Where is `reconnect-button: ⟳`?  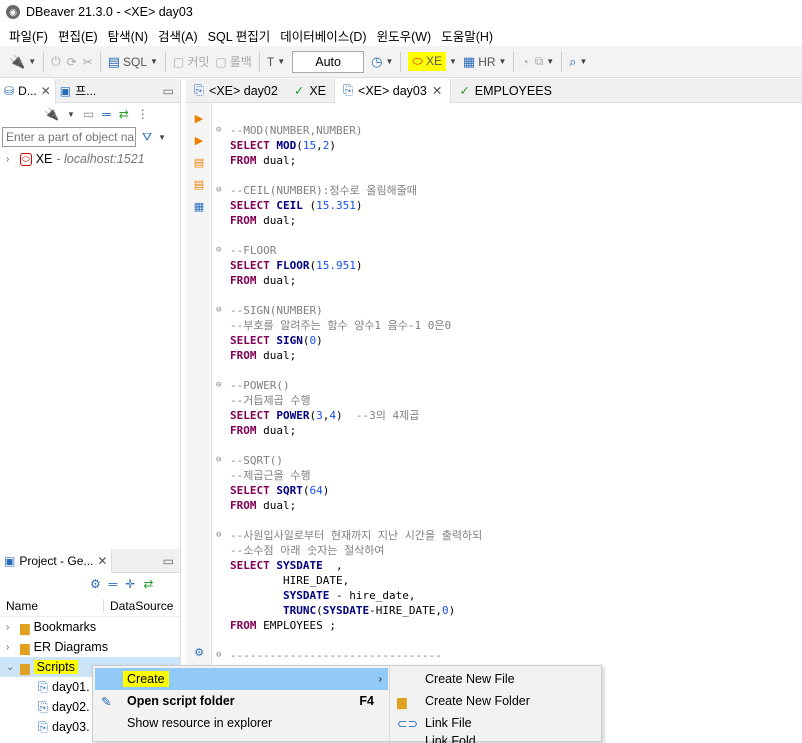 reconnect-button: ⟳ is located at coordinates (72, 62).